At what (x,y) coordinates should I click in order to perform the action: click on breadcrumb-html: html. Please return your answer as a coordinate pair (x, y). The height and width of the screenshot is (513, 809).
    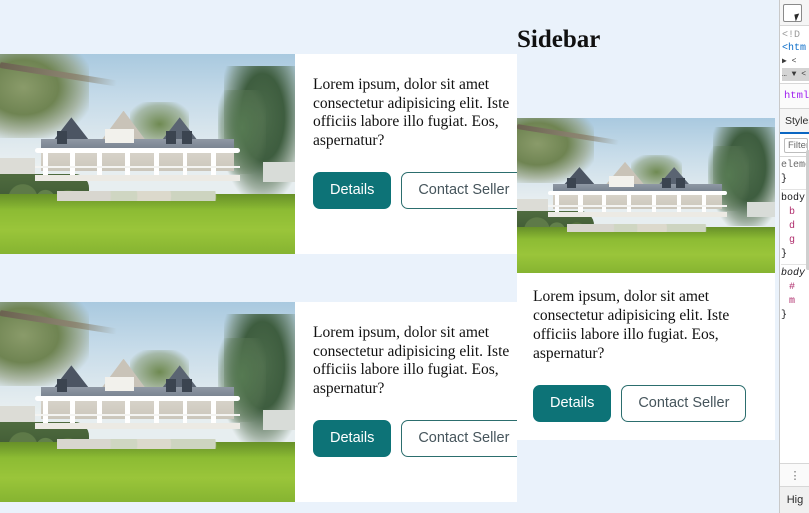
    Looking at the image, I should click on (796, 96).